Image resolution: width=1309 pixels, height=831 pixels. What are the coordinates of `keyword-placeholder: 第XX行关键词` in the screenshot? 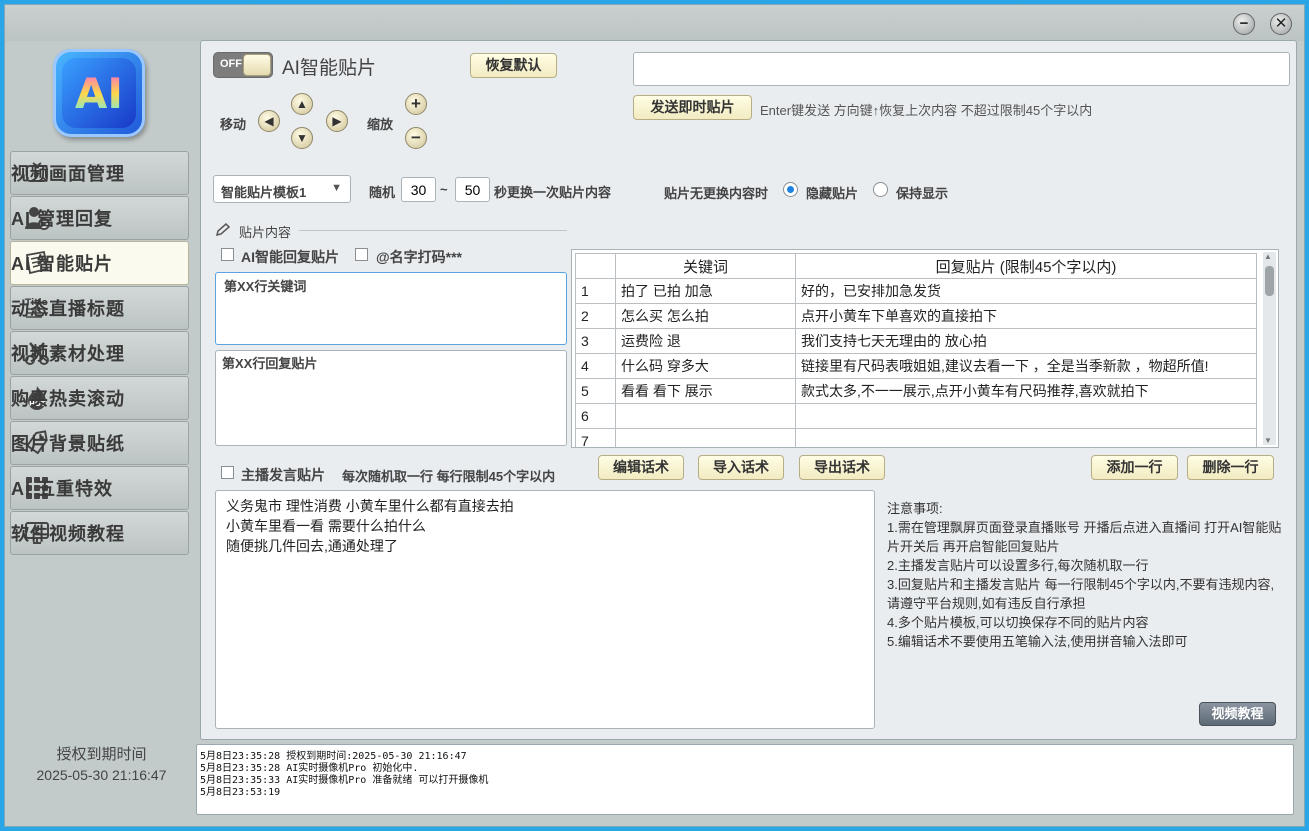 It's located at (265, 286).